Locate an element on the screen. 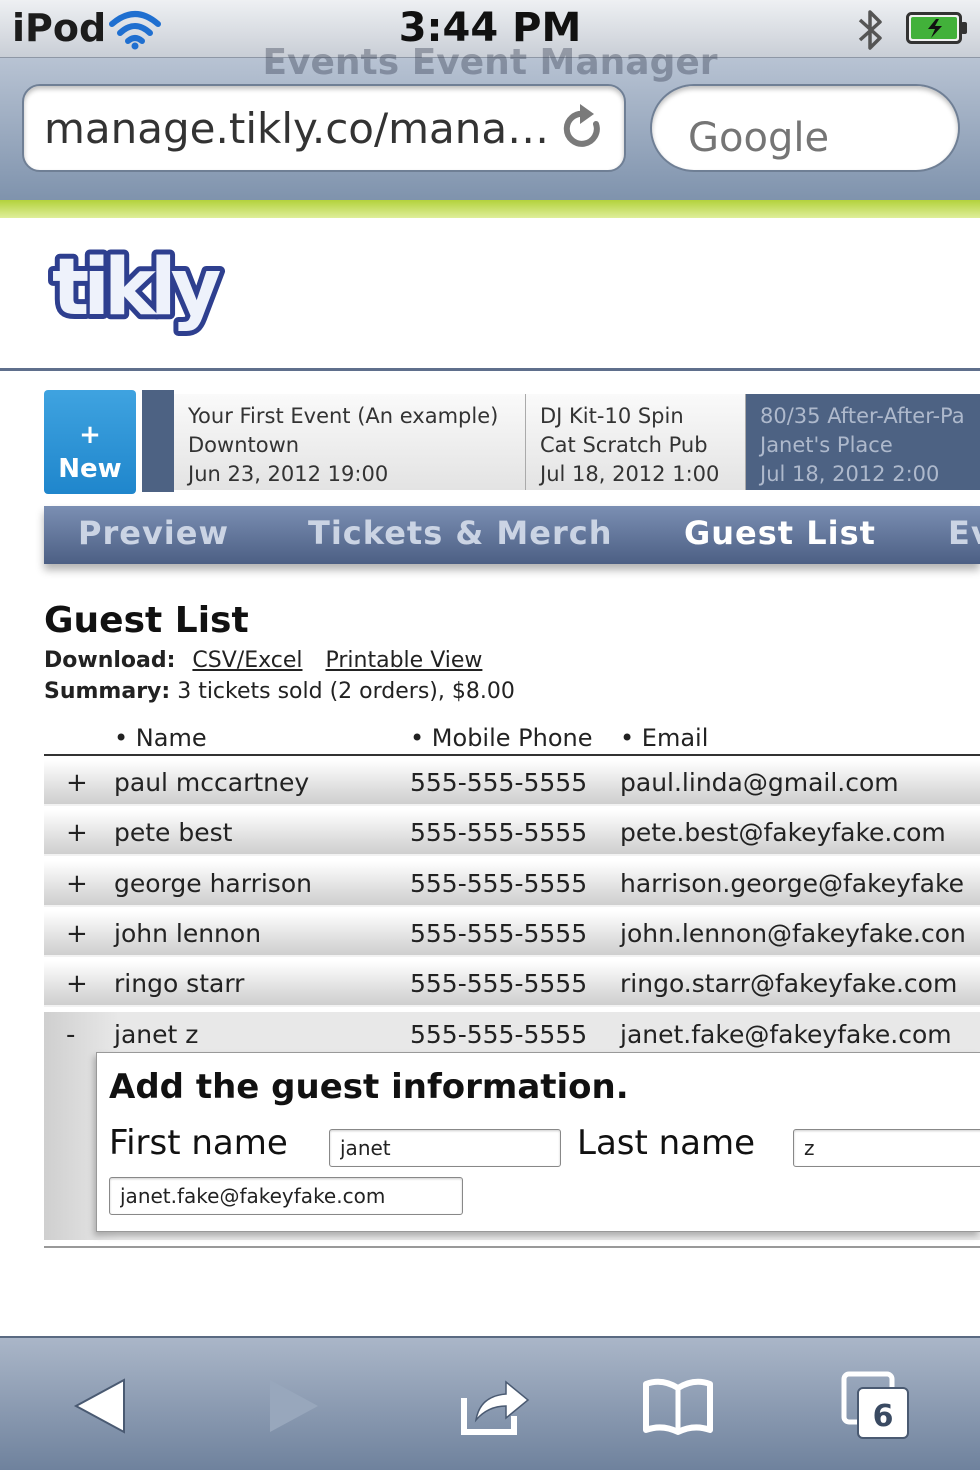  first-name-field is located at coordinates (445, 1148).